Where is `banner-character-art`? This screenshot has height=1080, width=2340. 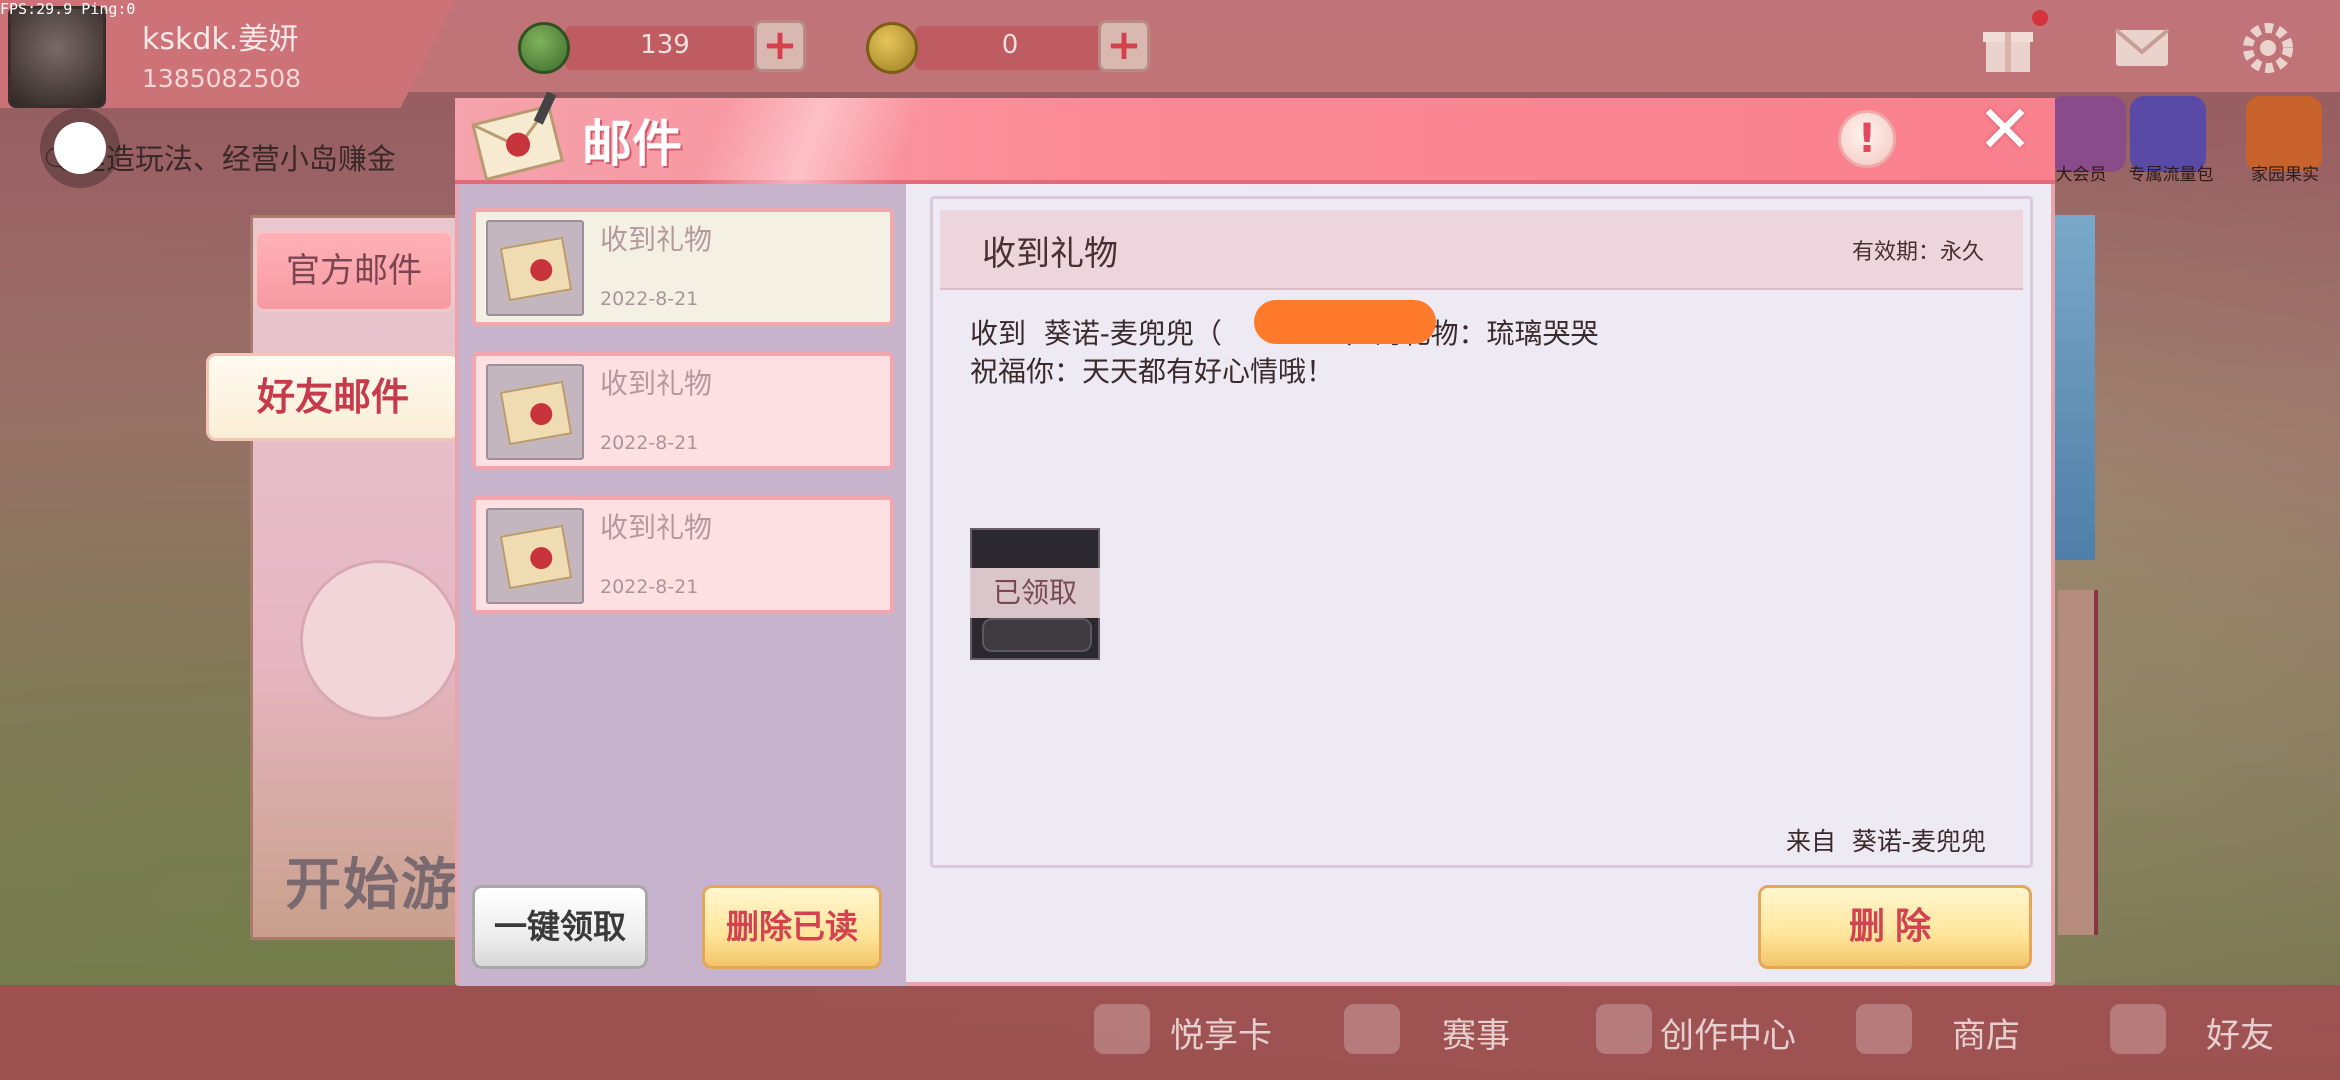 banner-character-art is located at coordinates (380, 640).